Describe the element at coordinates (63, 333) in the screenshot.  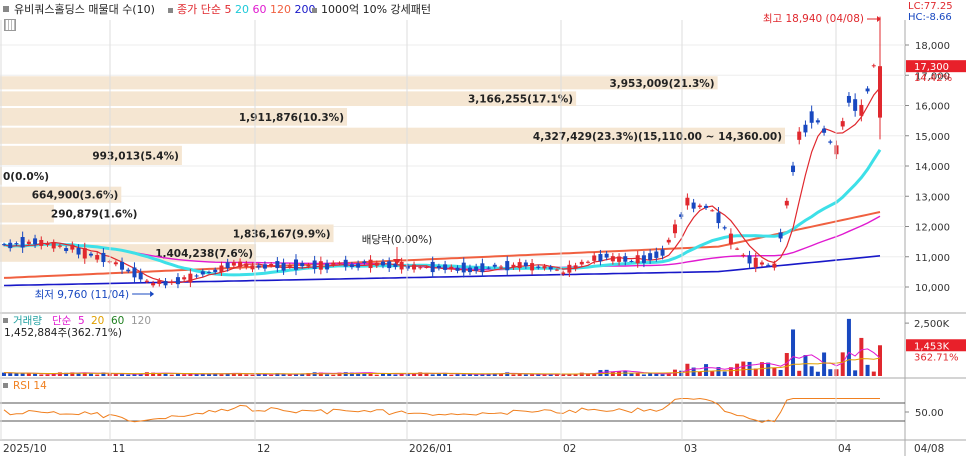
I see `volume-info: 1,452,884주(362.71%)` at that location.